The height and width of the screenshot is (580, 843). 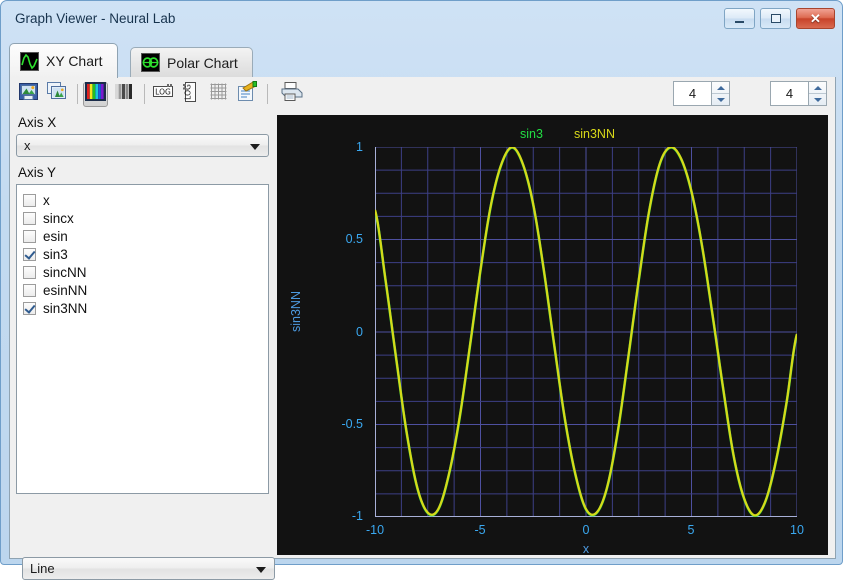 I want to click on list-item: x, so click(x=145, y=200).